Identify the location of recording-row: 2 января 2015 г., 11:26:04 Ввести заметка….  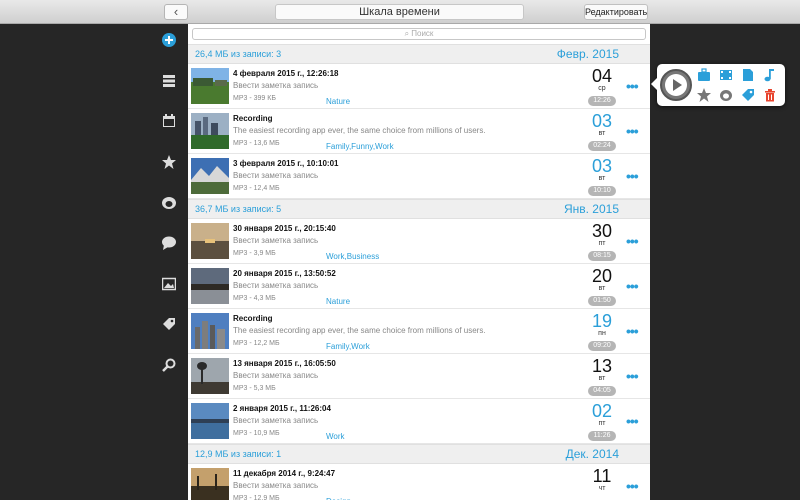
(419, 421).